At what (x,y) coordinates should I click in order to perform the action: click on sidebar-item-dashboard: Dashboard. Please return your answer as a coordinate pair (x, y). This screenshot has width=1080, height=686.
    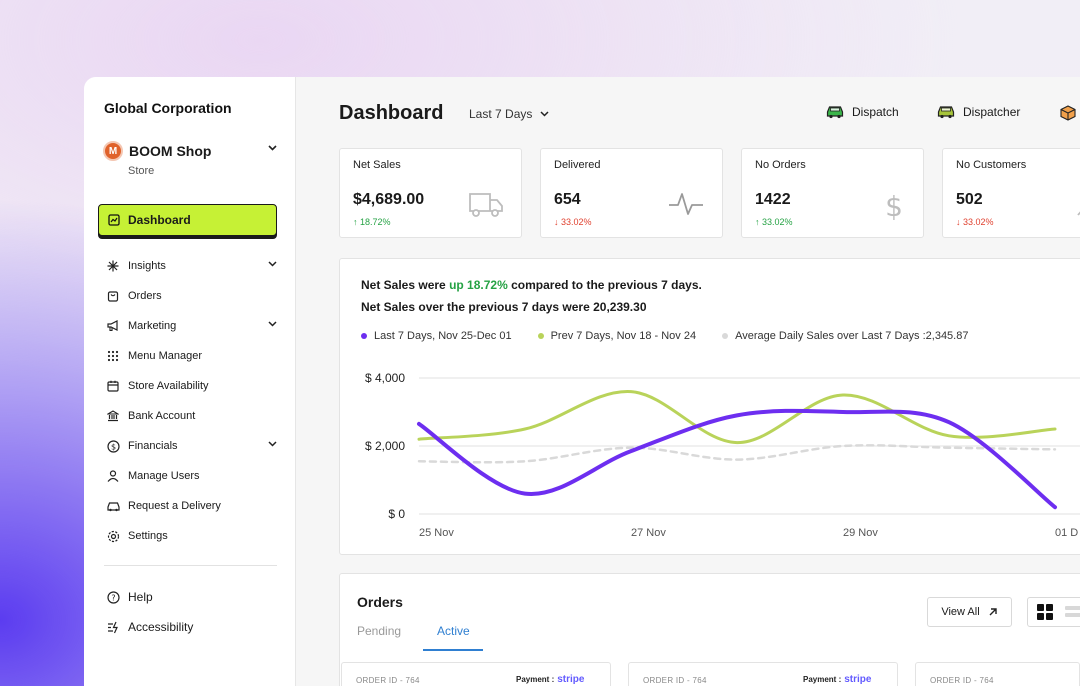
    Looking at the image, I should click on (187, 220).